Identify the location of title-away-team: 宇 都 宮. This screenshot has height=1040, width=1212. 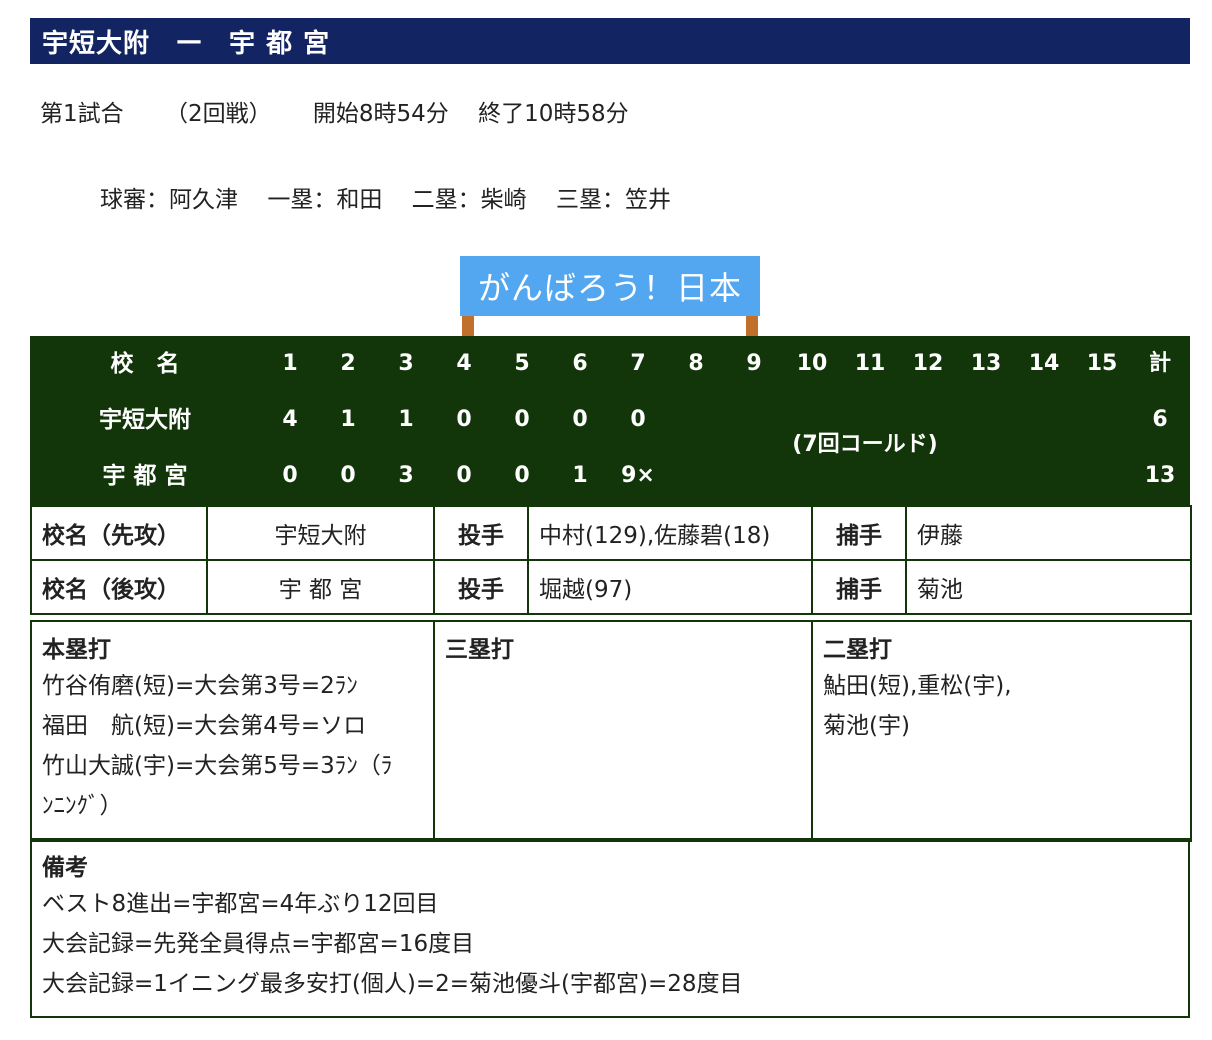
(280, 43).